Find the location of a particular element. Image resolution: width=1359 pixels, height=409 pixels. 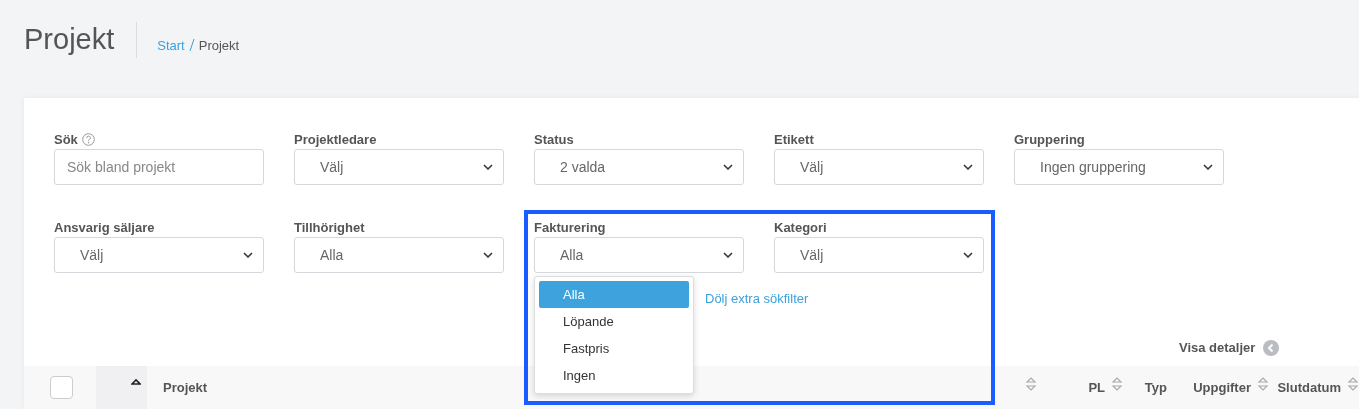

column-header: Projekt is located at coordinates (185, 387).